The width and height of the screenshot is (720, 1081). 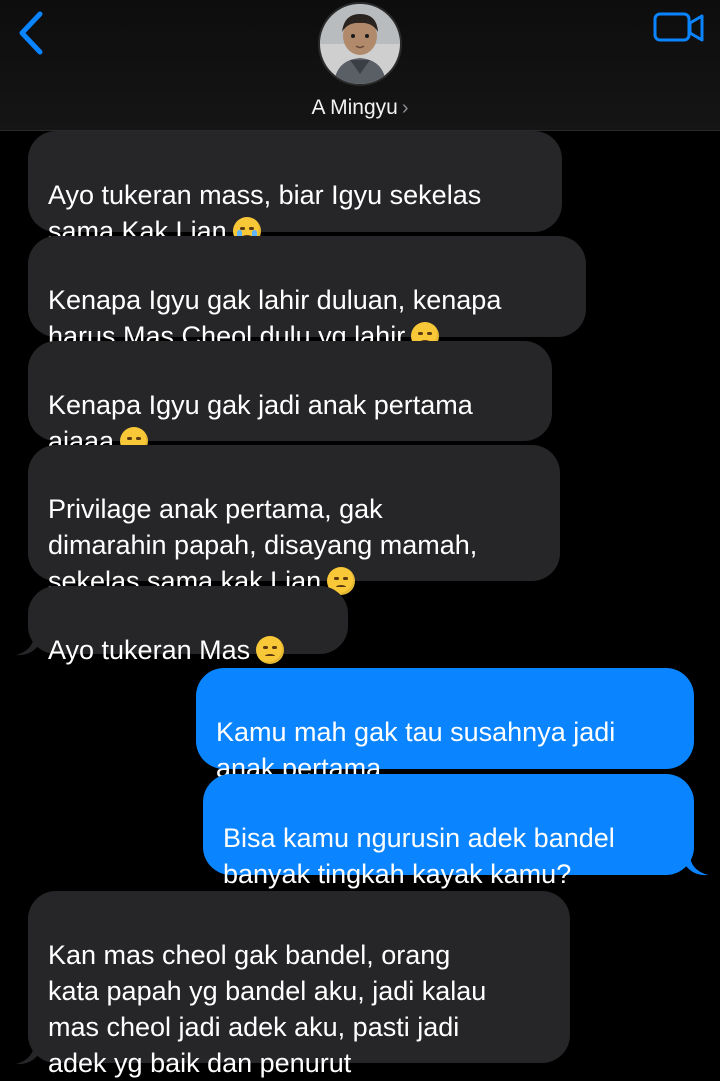 I want to click on video-call-button, so click(x=679, y=28).